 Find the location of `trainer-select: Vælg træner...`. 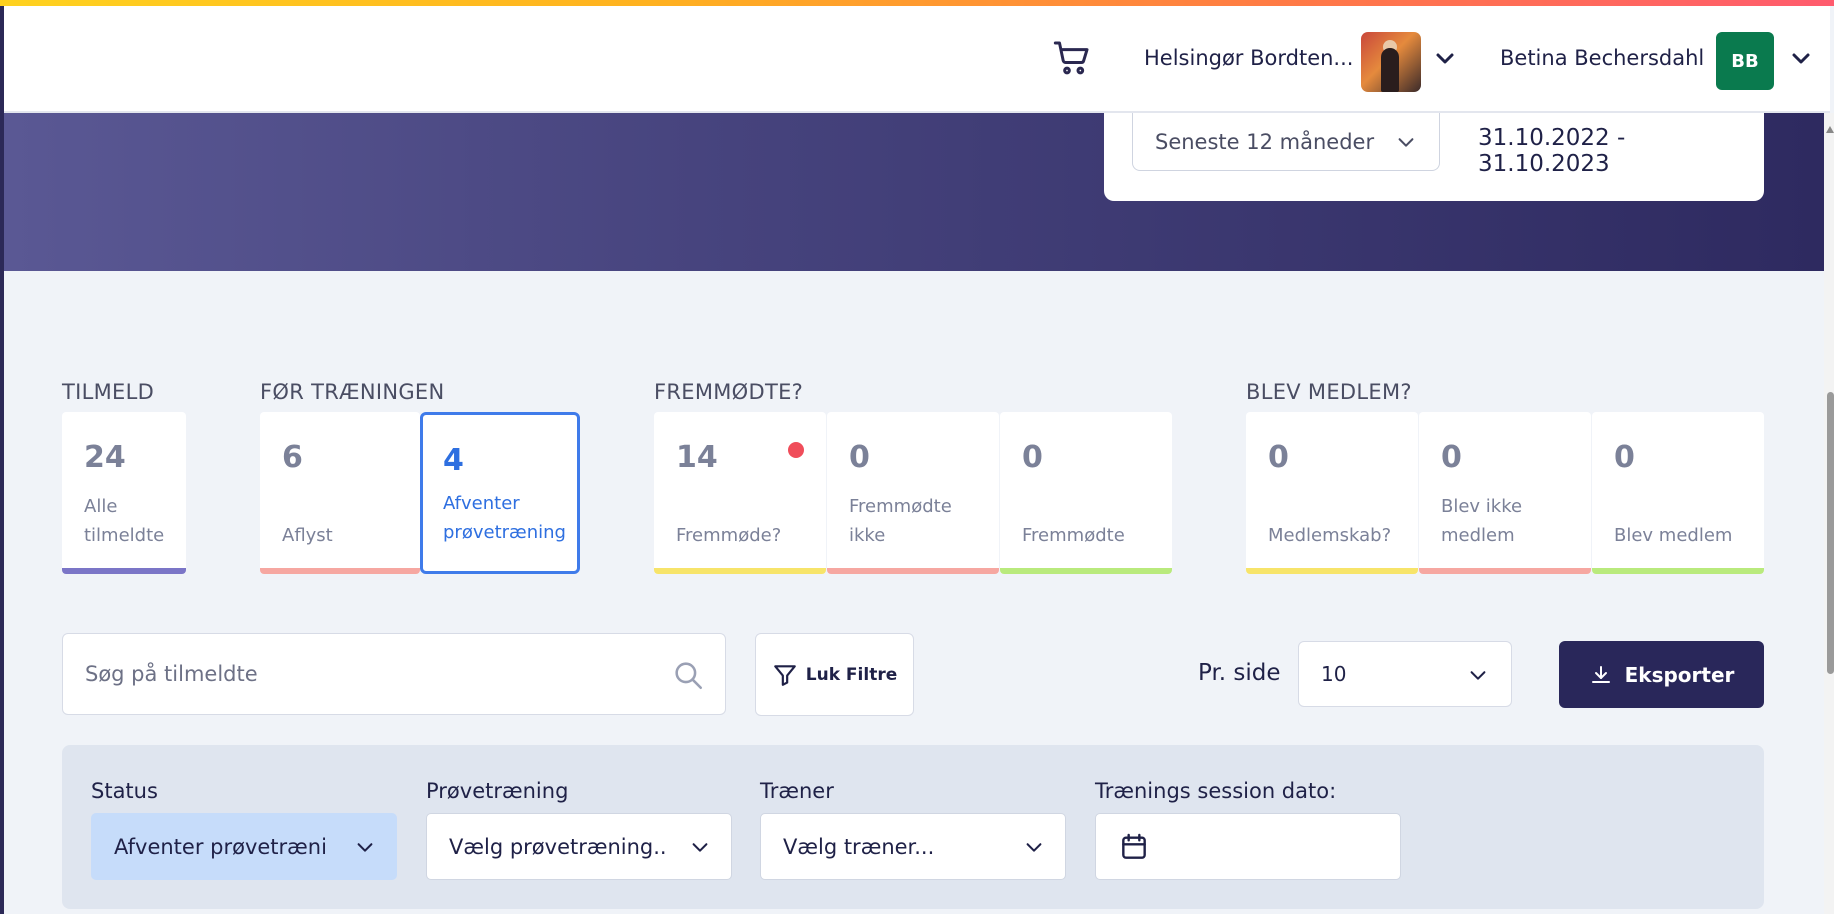

trainer-select: Vælg træner... is located at coordinates (913, 846).